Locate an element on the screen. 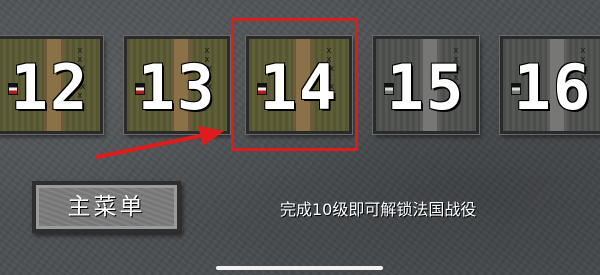 This screenshot has height=275, width=600. level-13-tile: x x x x x x 13 is located at coordinates (177, 85).